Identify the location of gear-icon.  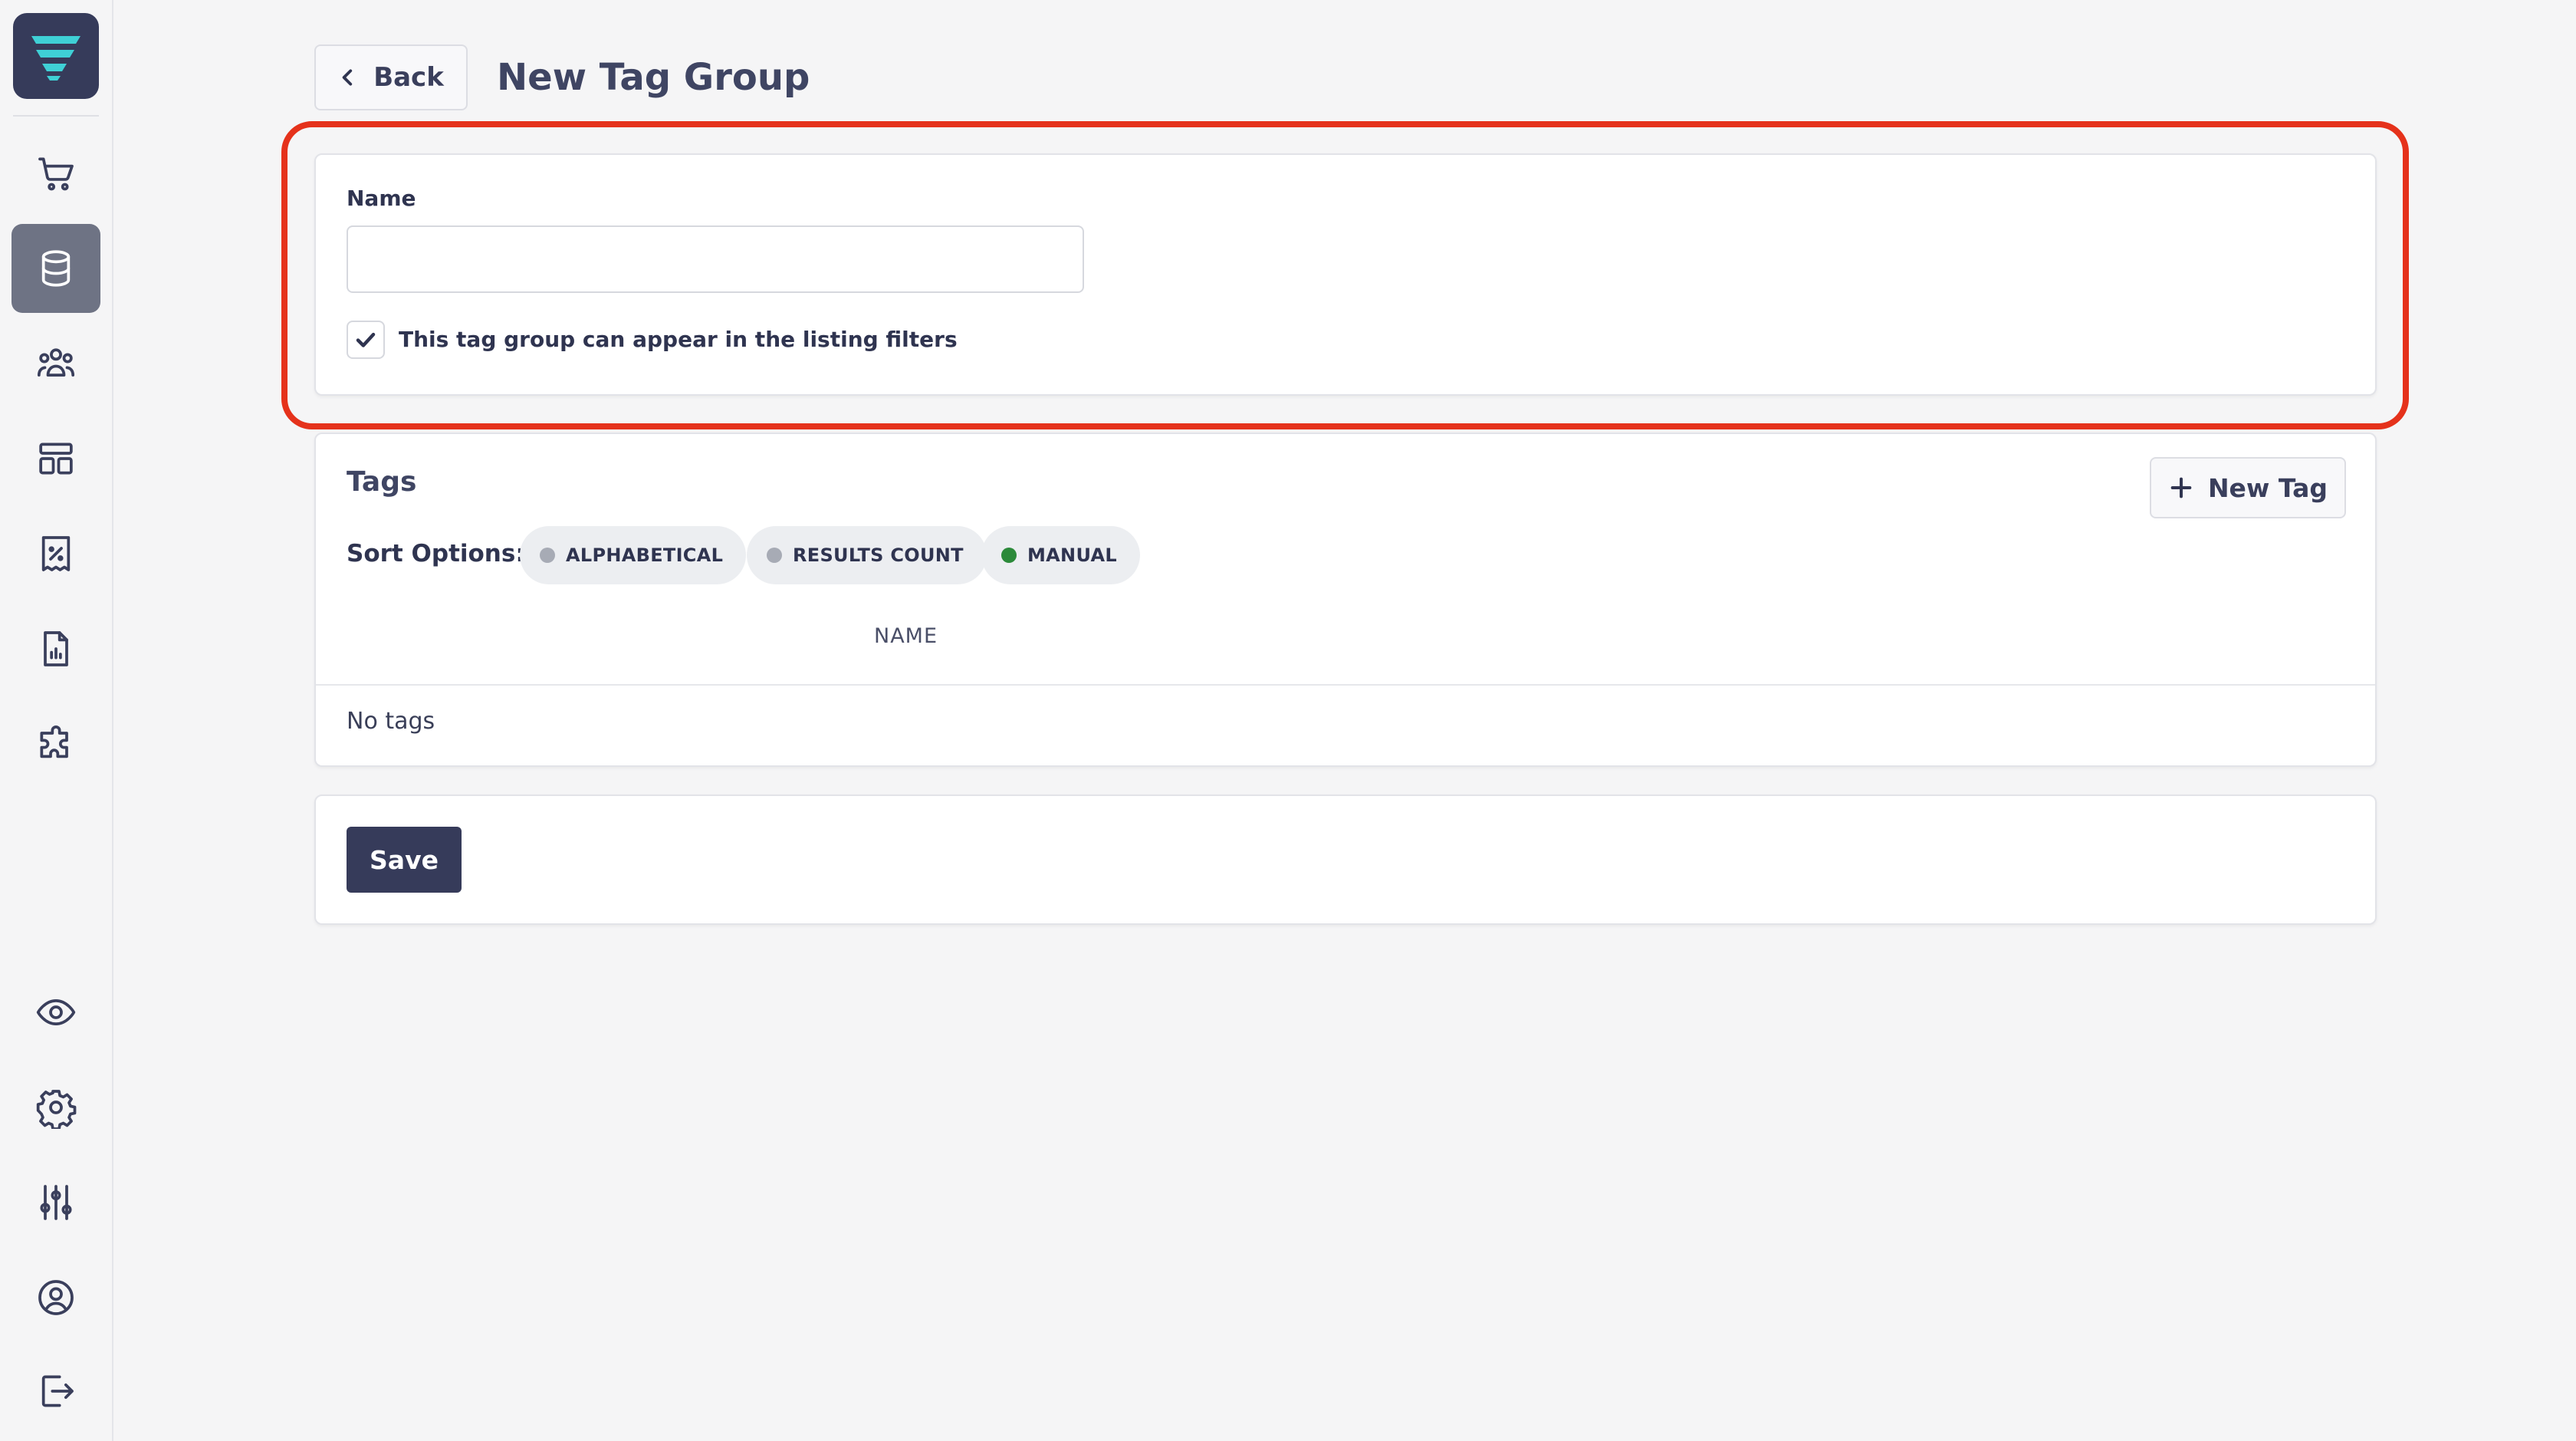
(57, 1109).